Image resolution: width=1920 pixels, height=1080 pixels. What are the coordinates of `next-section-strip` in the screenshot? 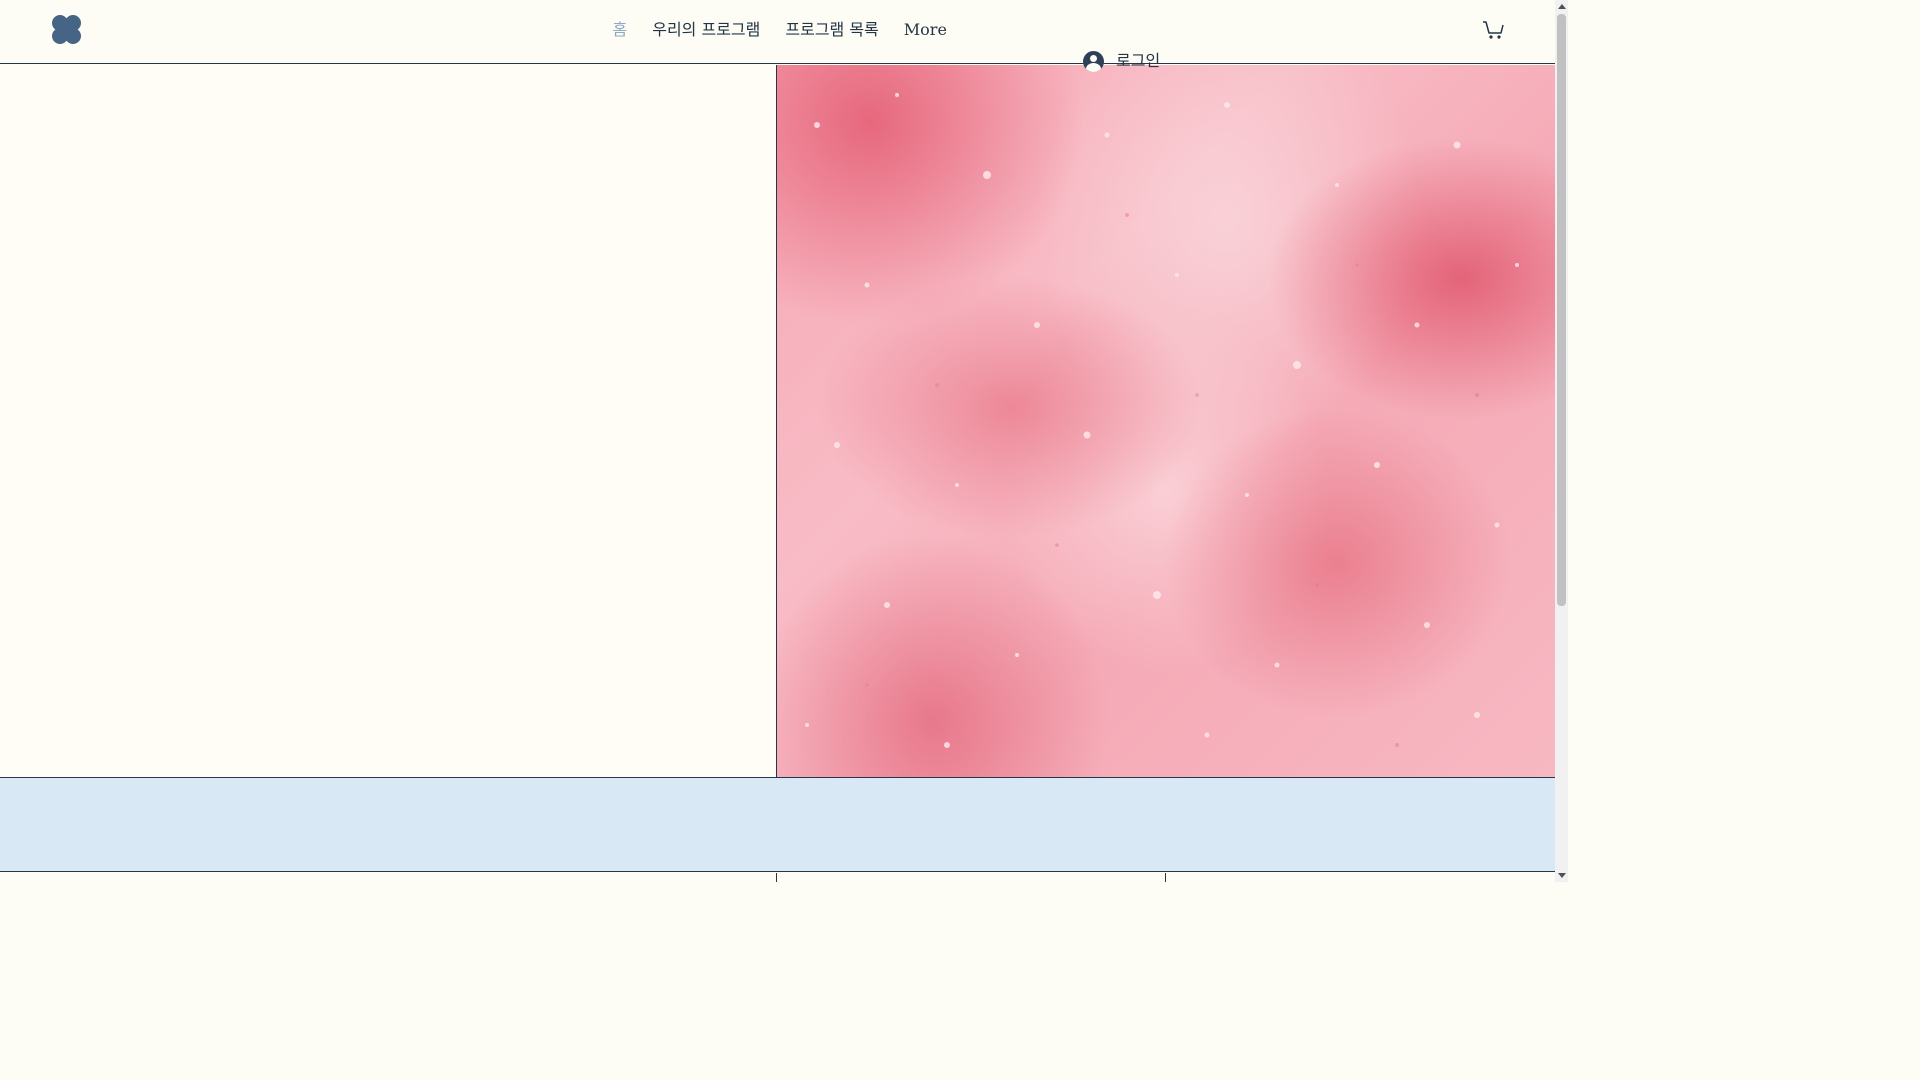 It's located at (777, 877).